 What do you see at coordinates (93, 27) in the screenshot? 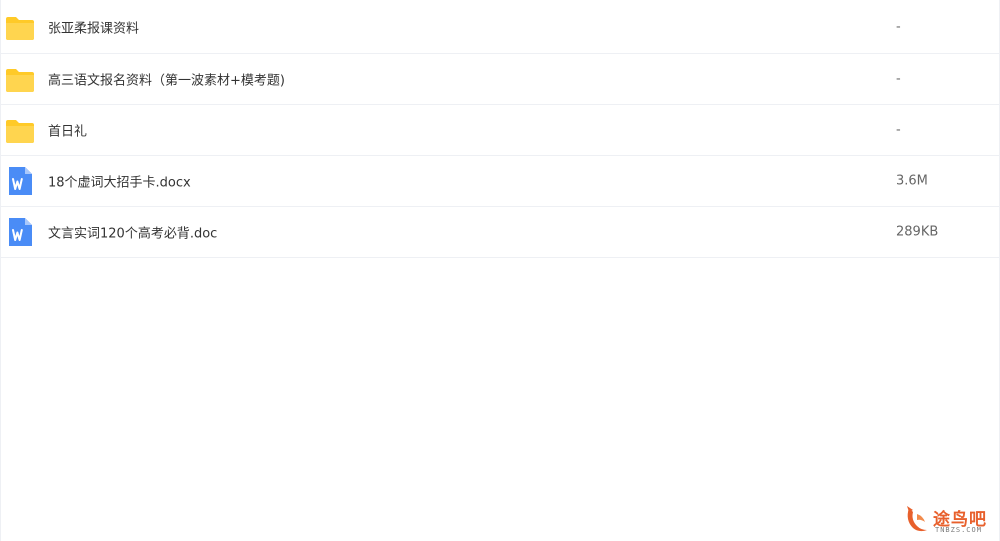
I see `file-name: 张亚柔报课资料` at bounding box center [93, 27].